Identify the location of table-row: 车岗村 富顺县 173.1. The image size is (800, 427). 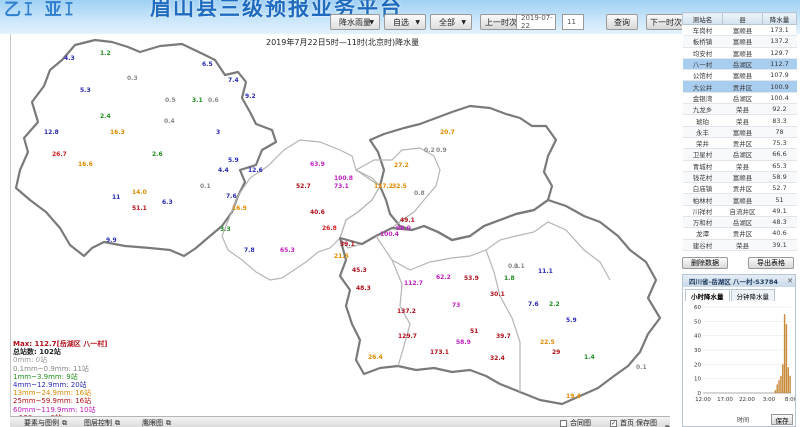
(739, 30).